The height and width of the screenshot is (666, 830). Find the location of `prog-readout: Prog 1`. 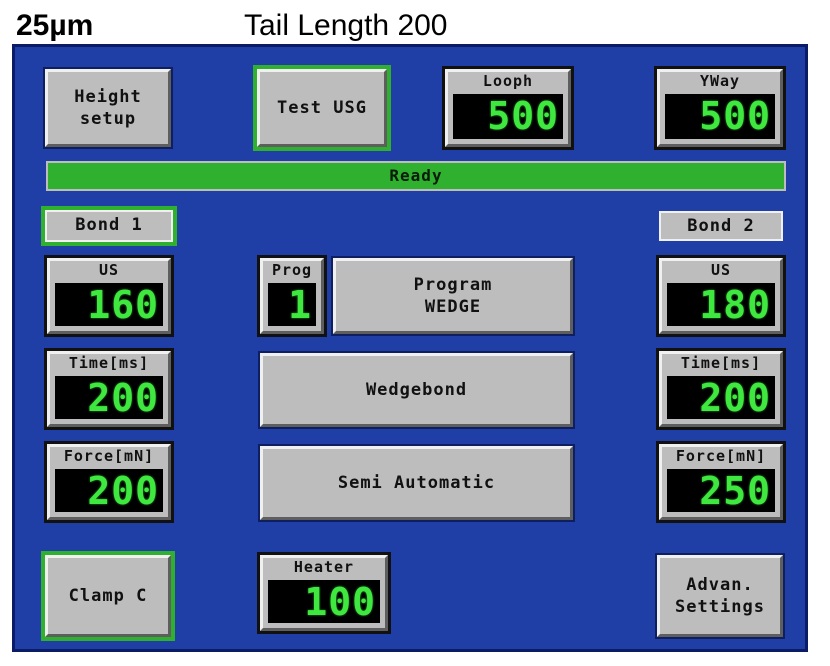

prog-readout: Prog 1 is located at coordinates (292, 296).